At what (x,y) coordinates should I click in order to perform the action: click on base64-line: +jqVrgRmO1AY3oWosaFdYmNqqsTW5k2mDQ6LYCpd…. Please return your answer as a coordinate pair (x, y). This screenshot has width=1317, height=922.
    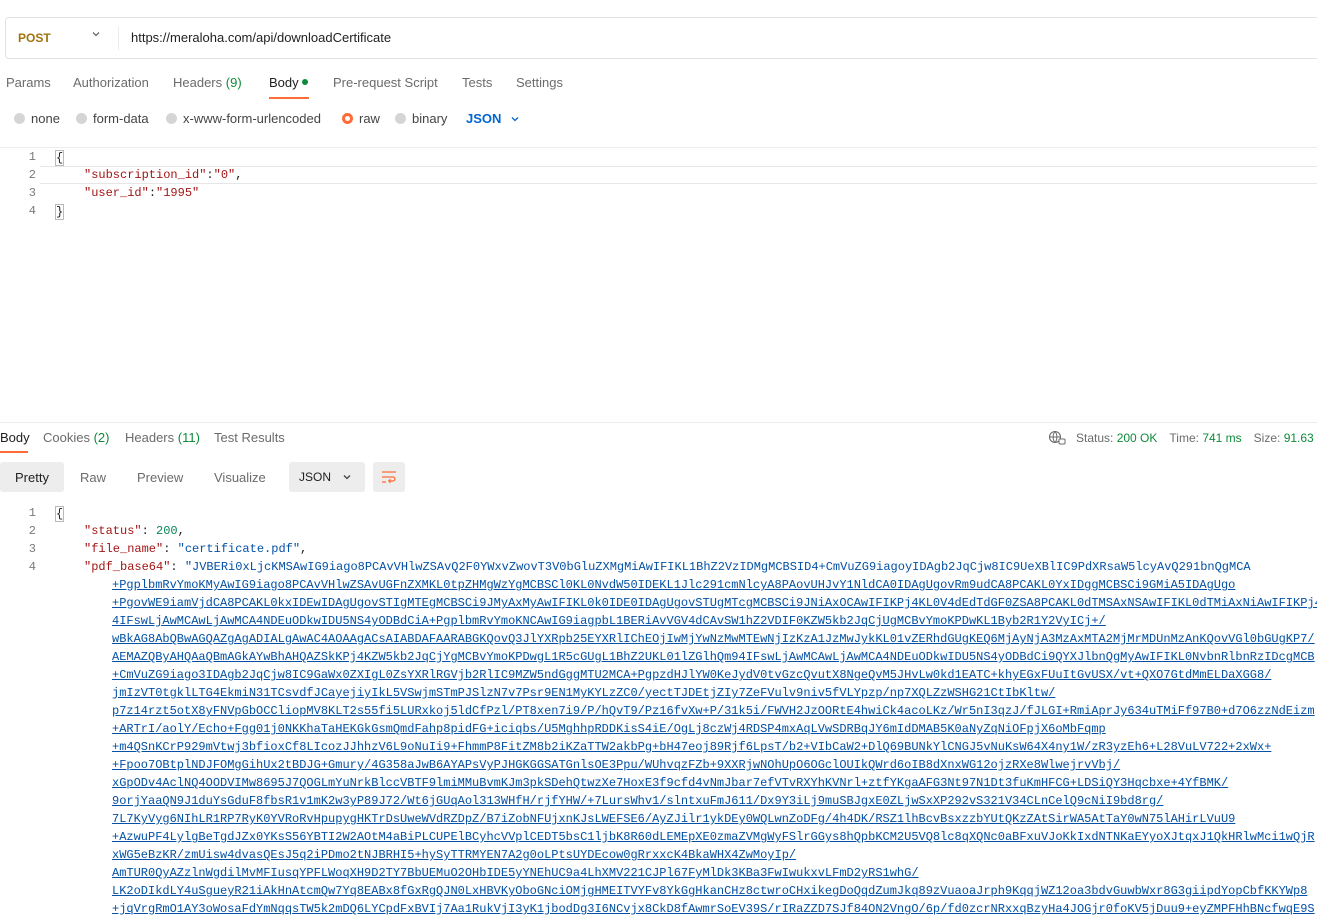
    Looking at the image, I should click on (713, 909).